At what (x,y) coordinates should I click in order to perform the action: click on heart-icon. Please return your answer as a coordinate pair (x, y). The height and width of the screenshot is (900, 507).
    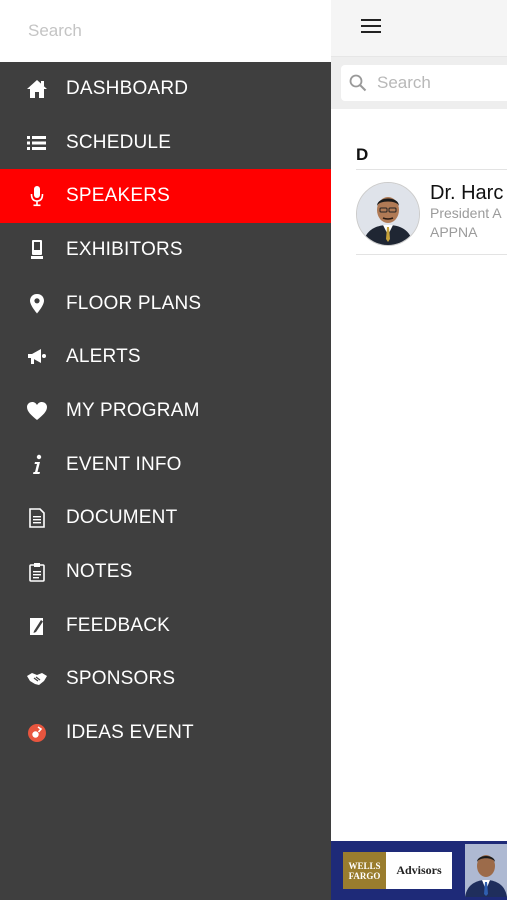
    Looking at the image, I should click on (37, 411).